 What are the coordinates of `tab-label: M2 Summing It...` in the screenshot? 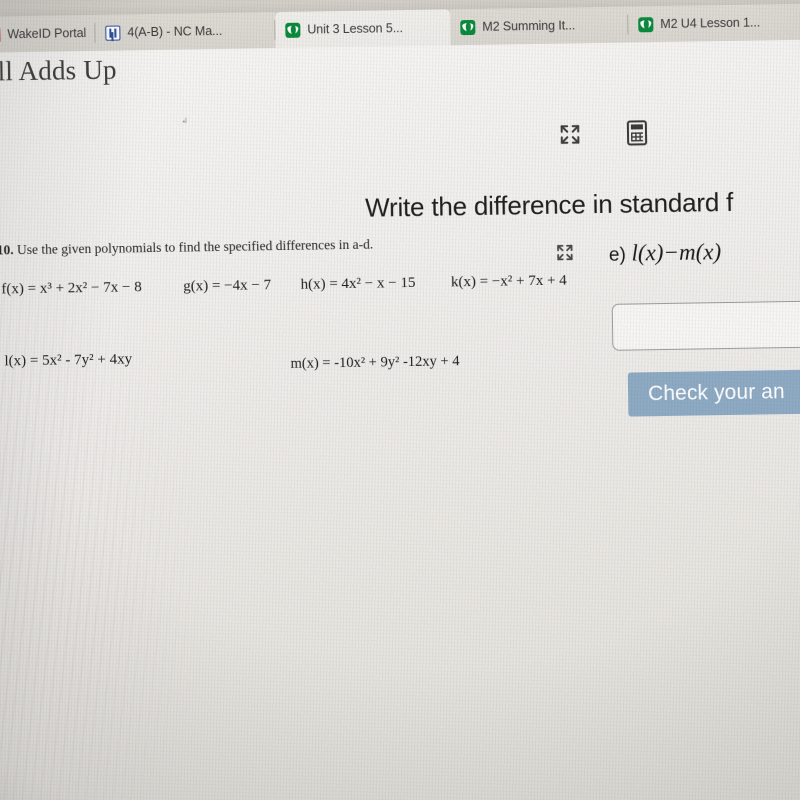 It's located at (529, 26).